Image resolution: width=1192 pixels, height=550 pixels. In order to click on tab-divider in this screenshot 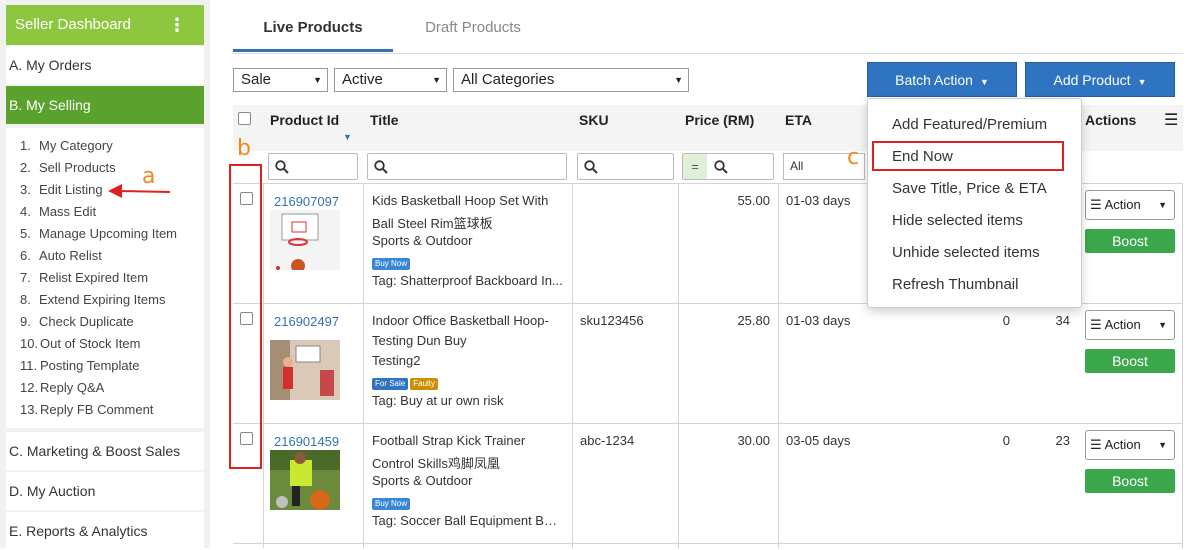, I will do `click(708, 53)`.